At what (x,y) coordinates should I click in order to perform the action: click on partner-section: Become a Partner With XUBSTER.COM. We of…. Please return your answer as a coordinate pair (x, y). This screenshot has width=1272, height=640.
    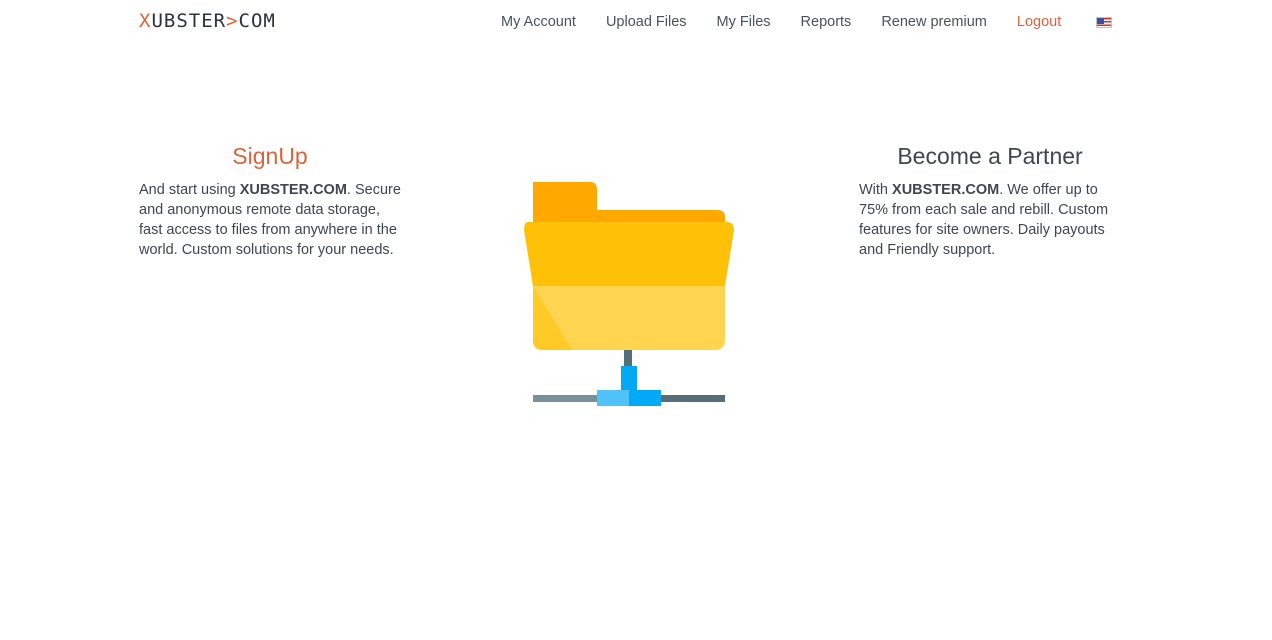
    Looking at the image, I should click on (990, 200).